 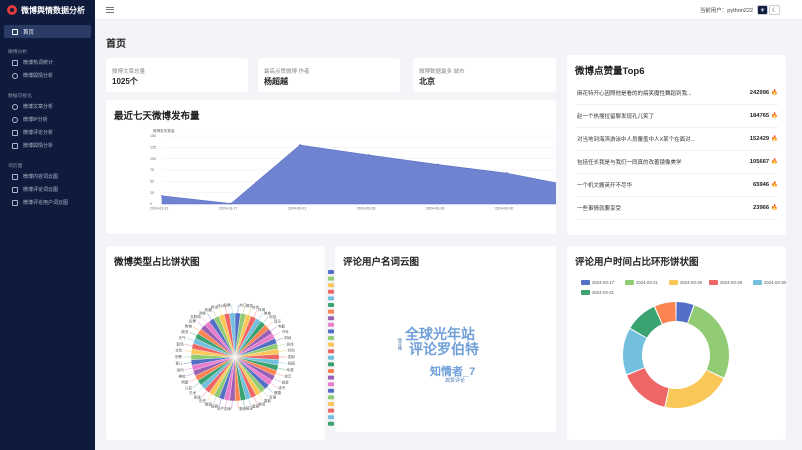 I want to click on top6-row: 包括任长我是与我们一同真的改善镜像美学 105667 🔥, so click(x=677, y=162).